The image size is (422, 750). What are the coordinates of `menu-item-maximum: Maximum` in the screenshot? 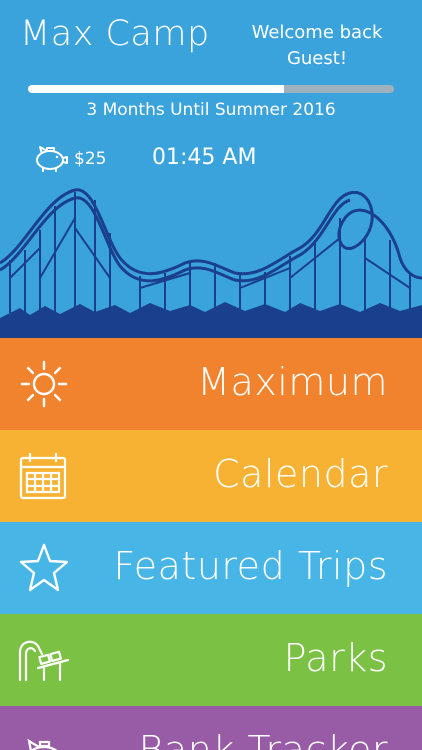 It's located at (211, 384).